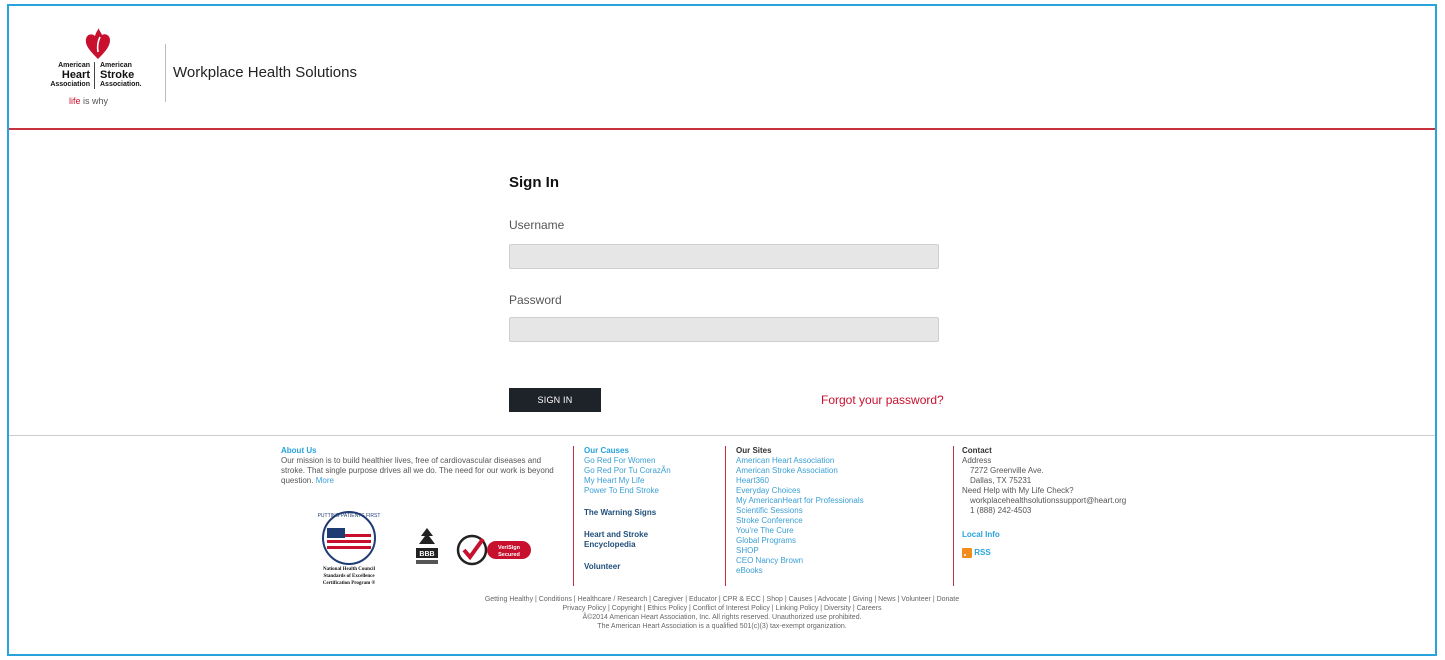 This screenshot has width=1445, height=660. What do you see at coordinates (1072, 553) in the screenshot?
I see `rss-link: RSS` at bounding box center [1072, 553].